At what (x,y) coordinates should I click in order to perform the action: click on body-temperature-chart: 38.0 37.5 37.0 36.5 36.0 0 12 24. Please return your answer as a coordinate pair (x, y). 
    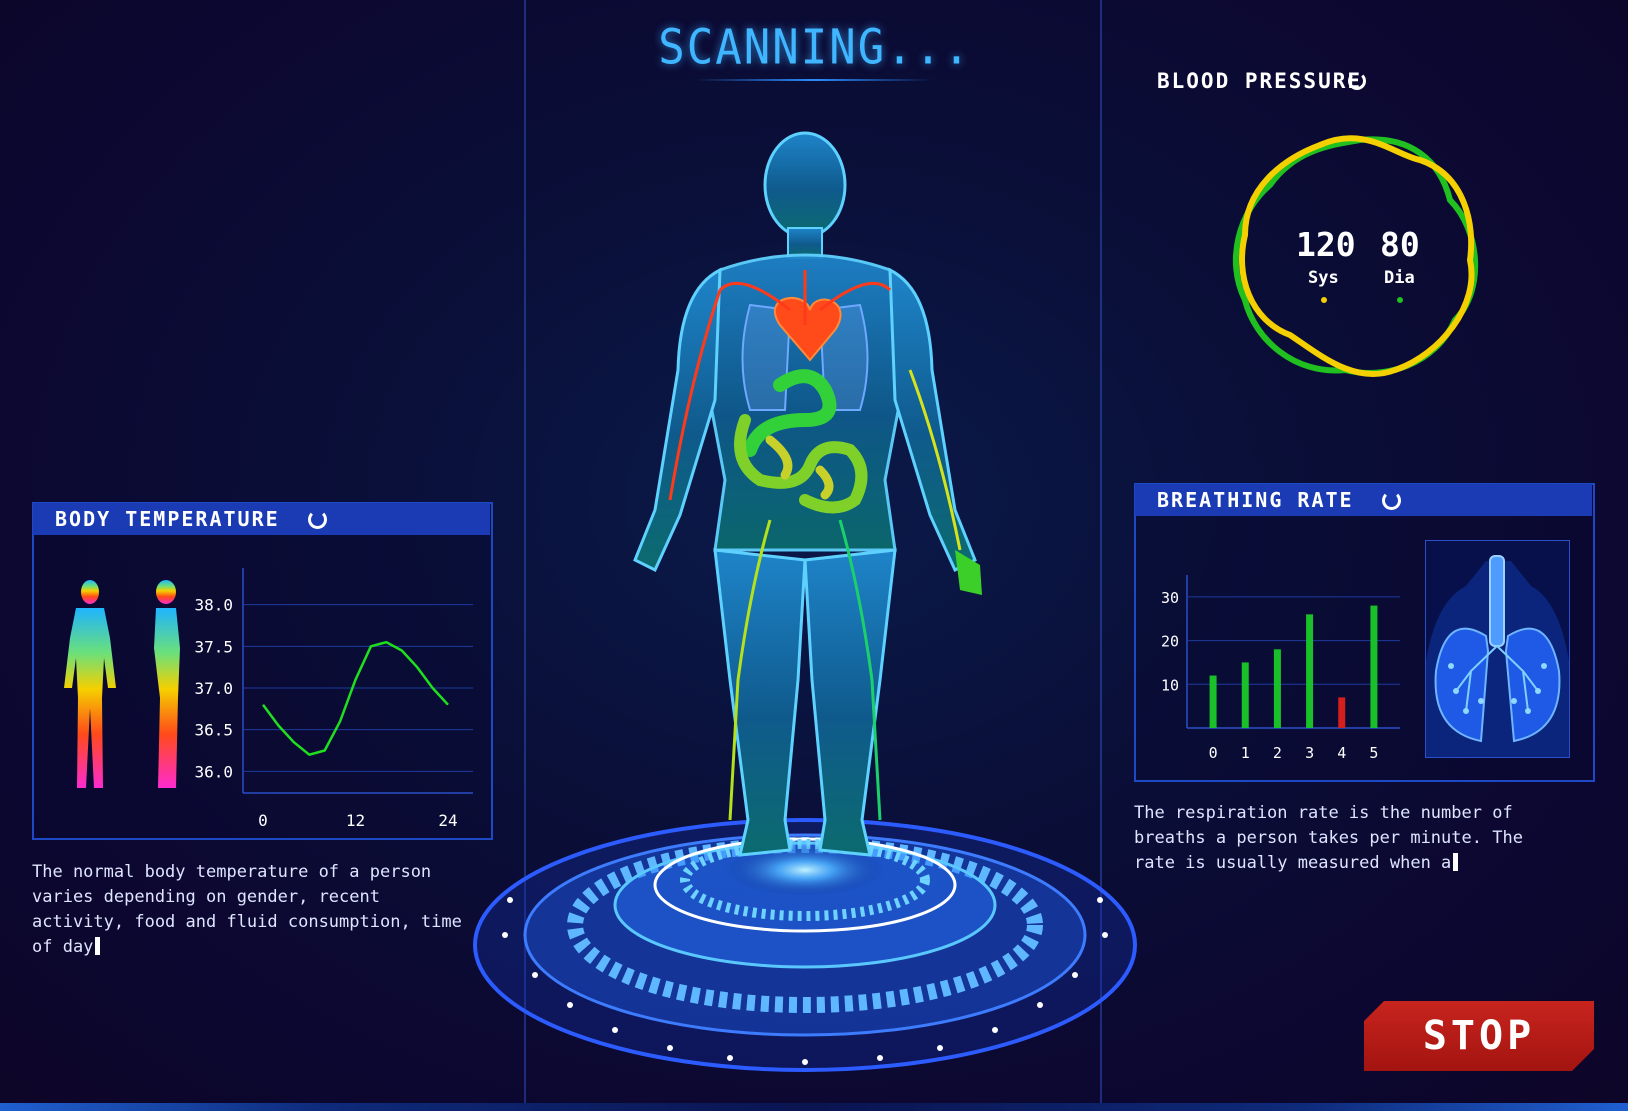
    Looking at the image, I should click on (334, 698).